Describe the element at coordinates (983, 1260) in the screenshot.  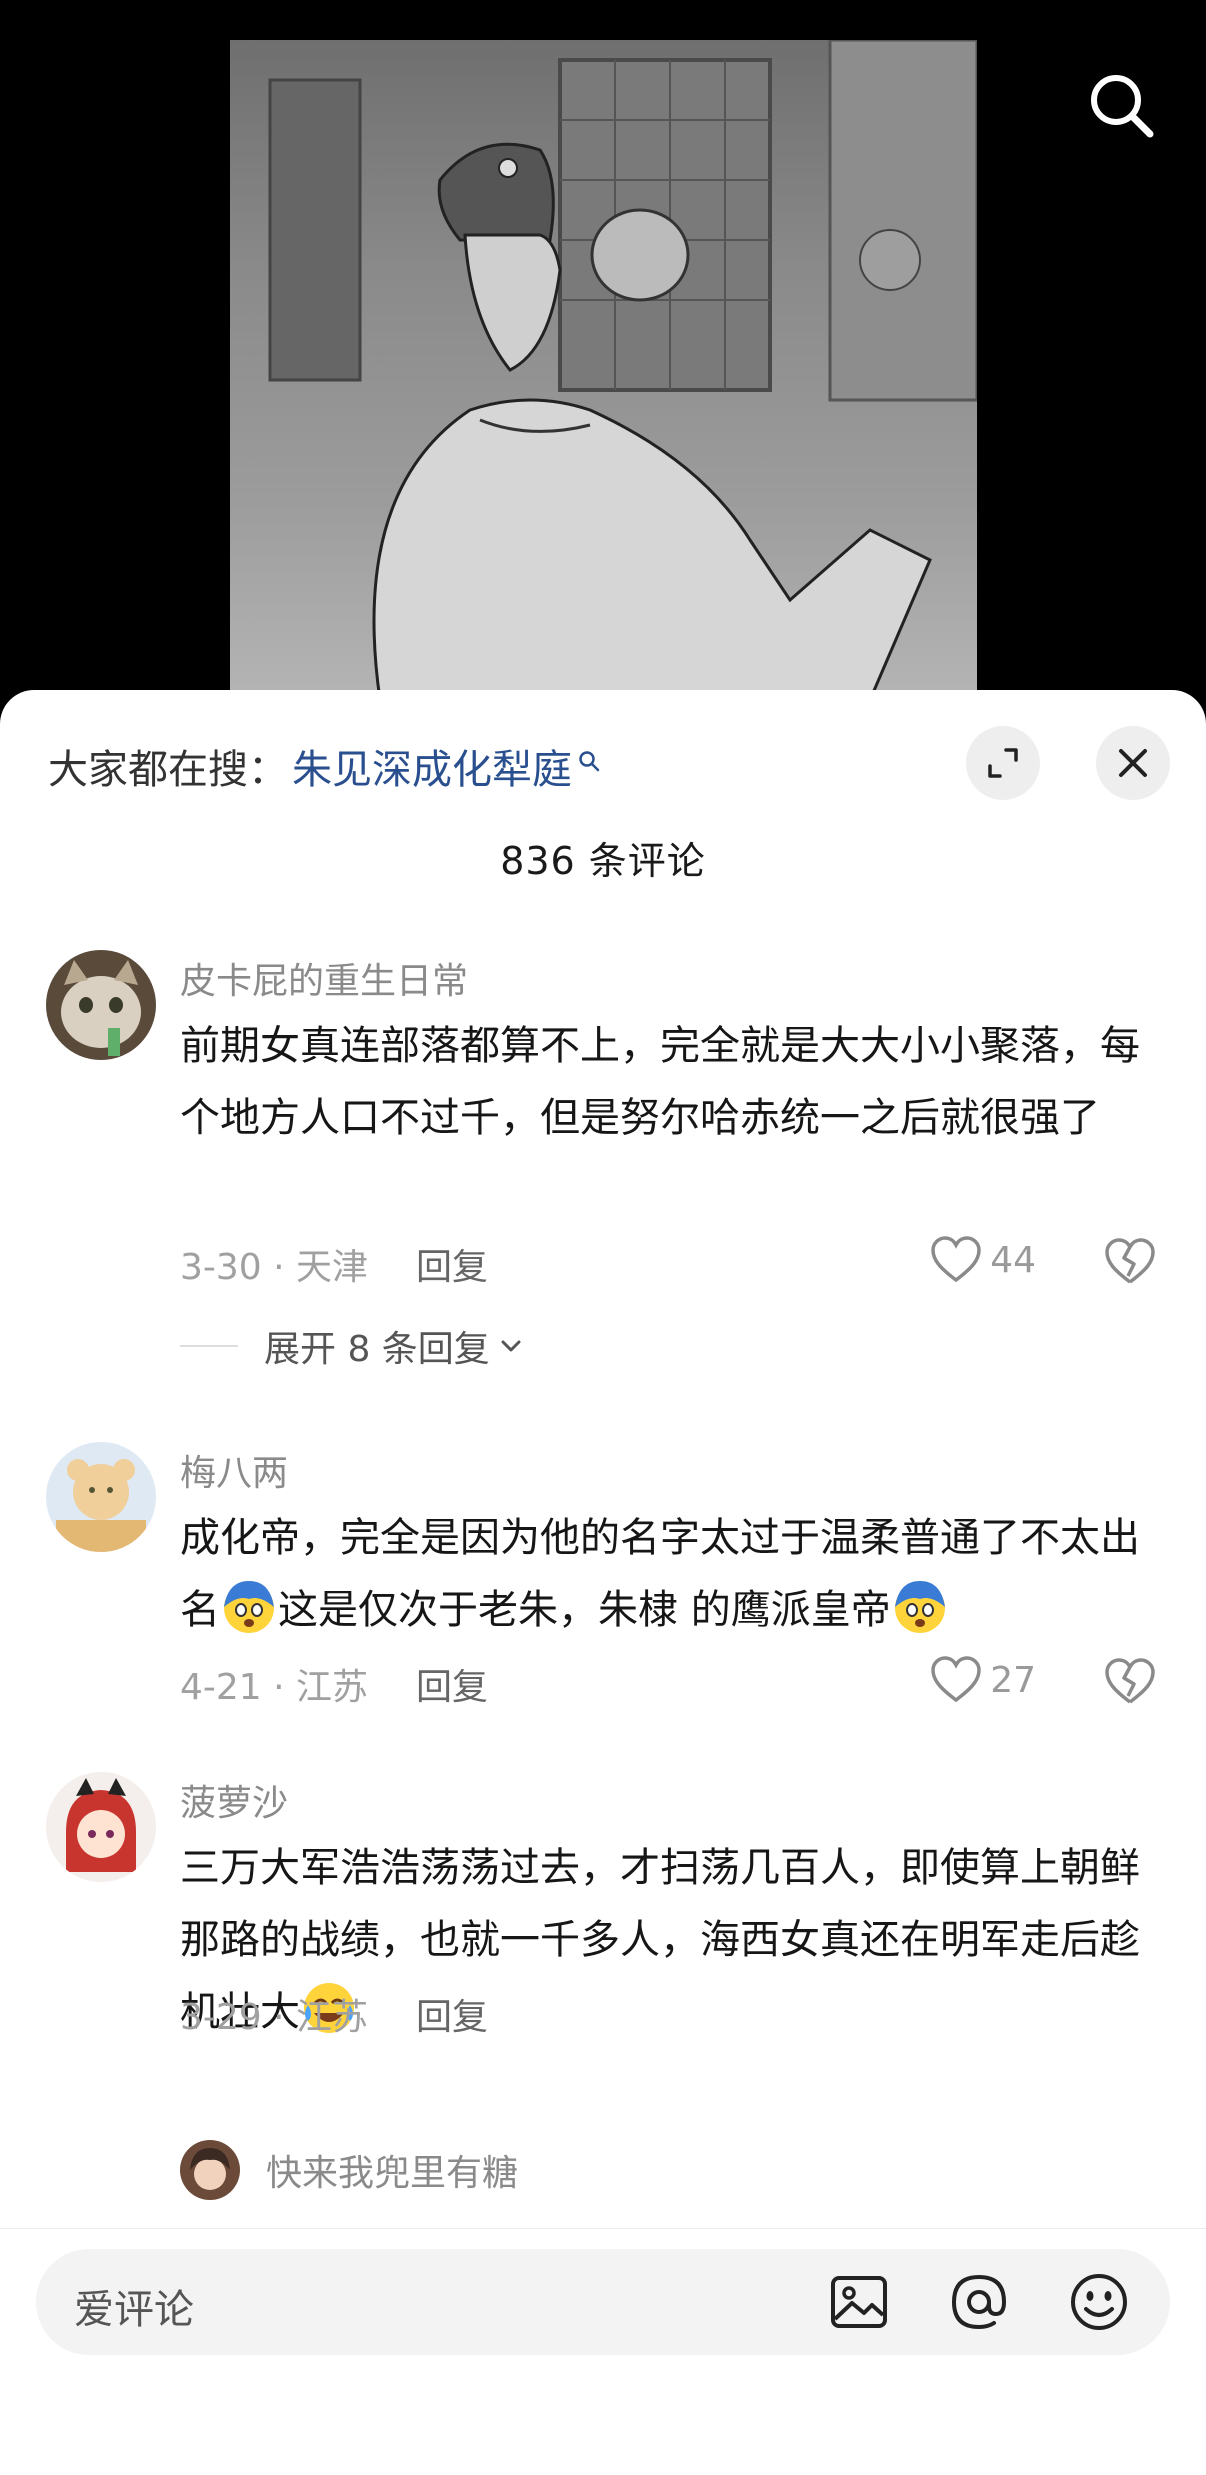
I see `like-button: 44` at that location.